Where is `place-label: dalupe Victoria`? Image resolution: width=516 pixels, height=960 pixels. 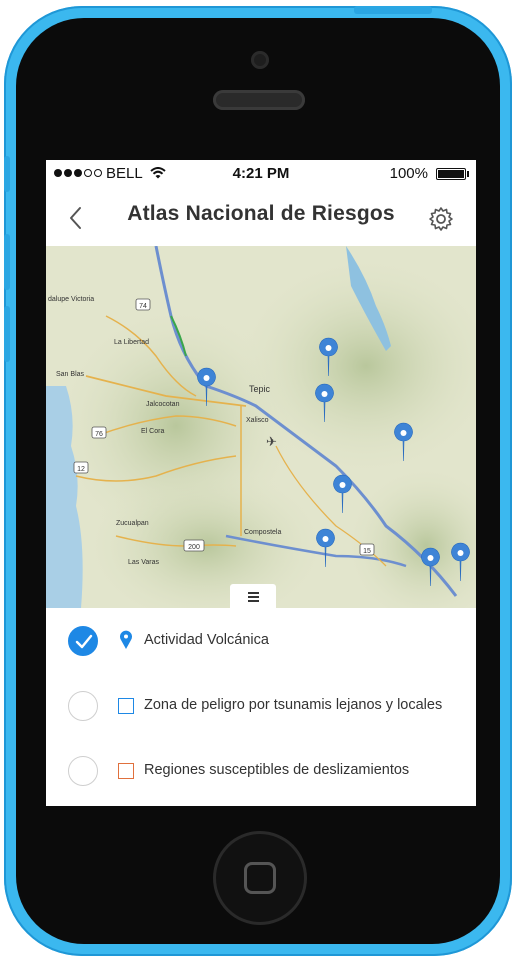
place-label: dalupe Victoria is located at coordinates (71, 299).